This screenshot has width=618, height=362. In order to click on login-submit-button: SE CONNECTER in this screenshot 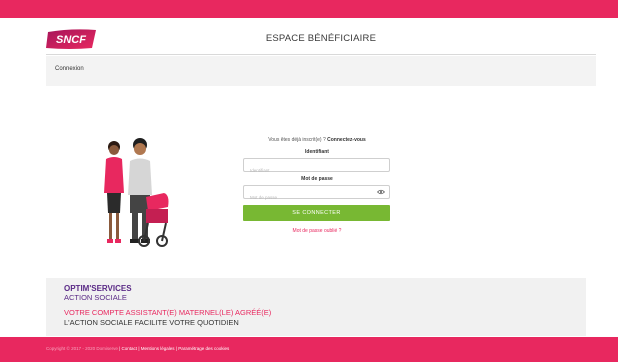, I will do `click(316, 213)`.